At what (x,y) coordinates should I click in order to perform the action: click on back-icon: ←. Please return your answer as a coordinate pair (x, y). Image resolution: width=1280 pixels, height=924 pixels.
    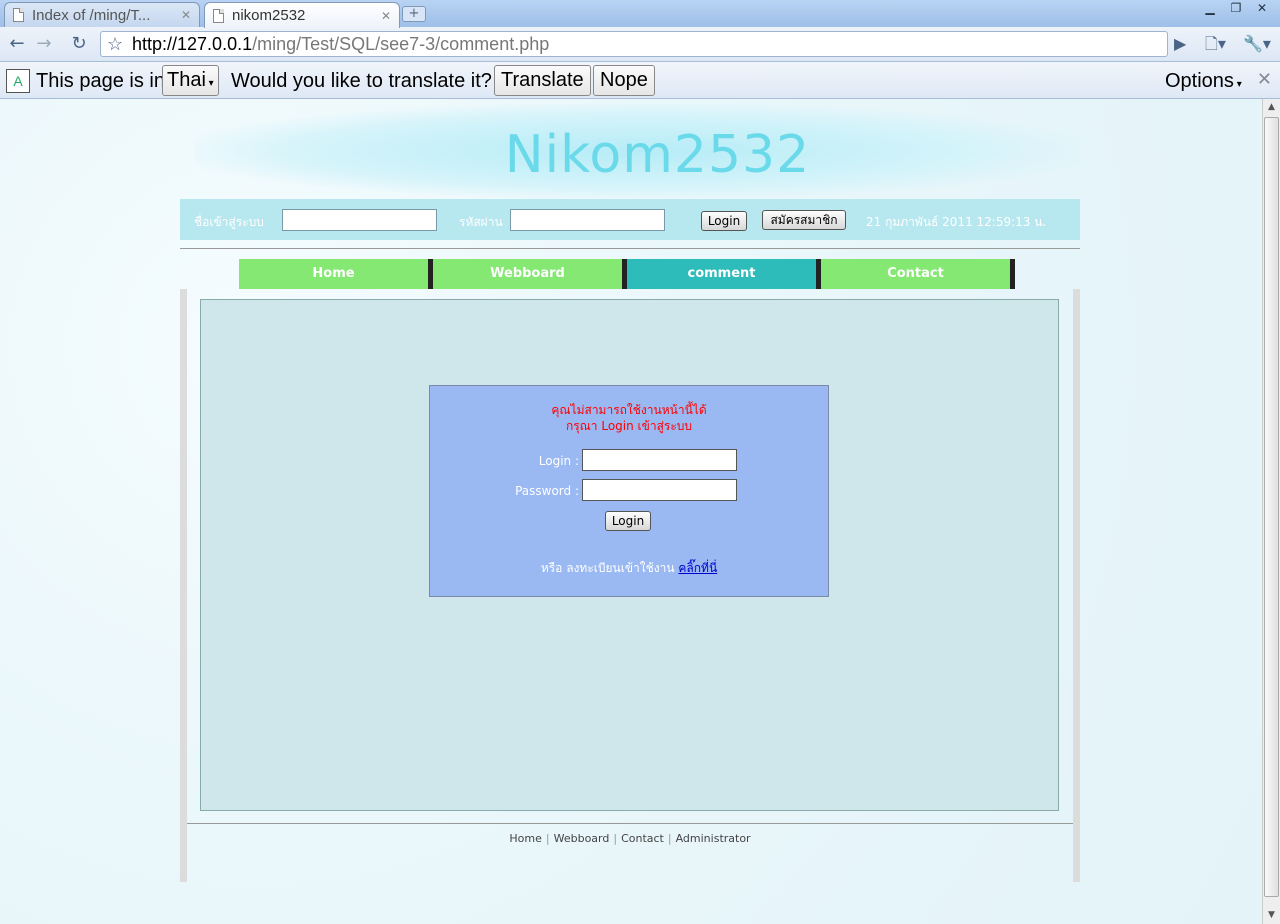
    Looking at the image, I should click on (17, 44).